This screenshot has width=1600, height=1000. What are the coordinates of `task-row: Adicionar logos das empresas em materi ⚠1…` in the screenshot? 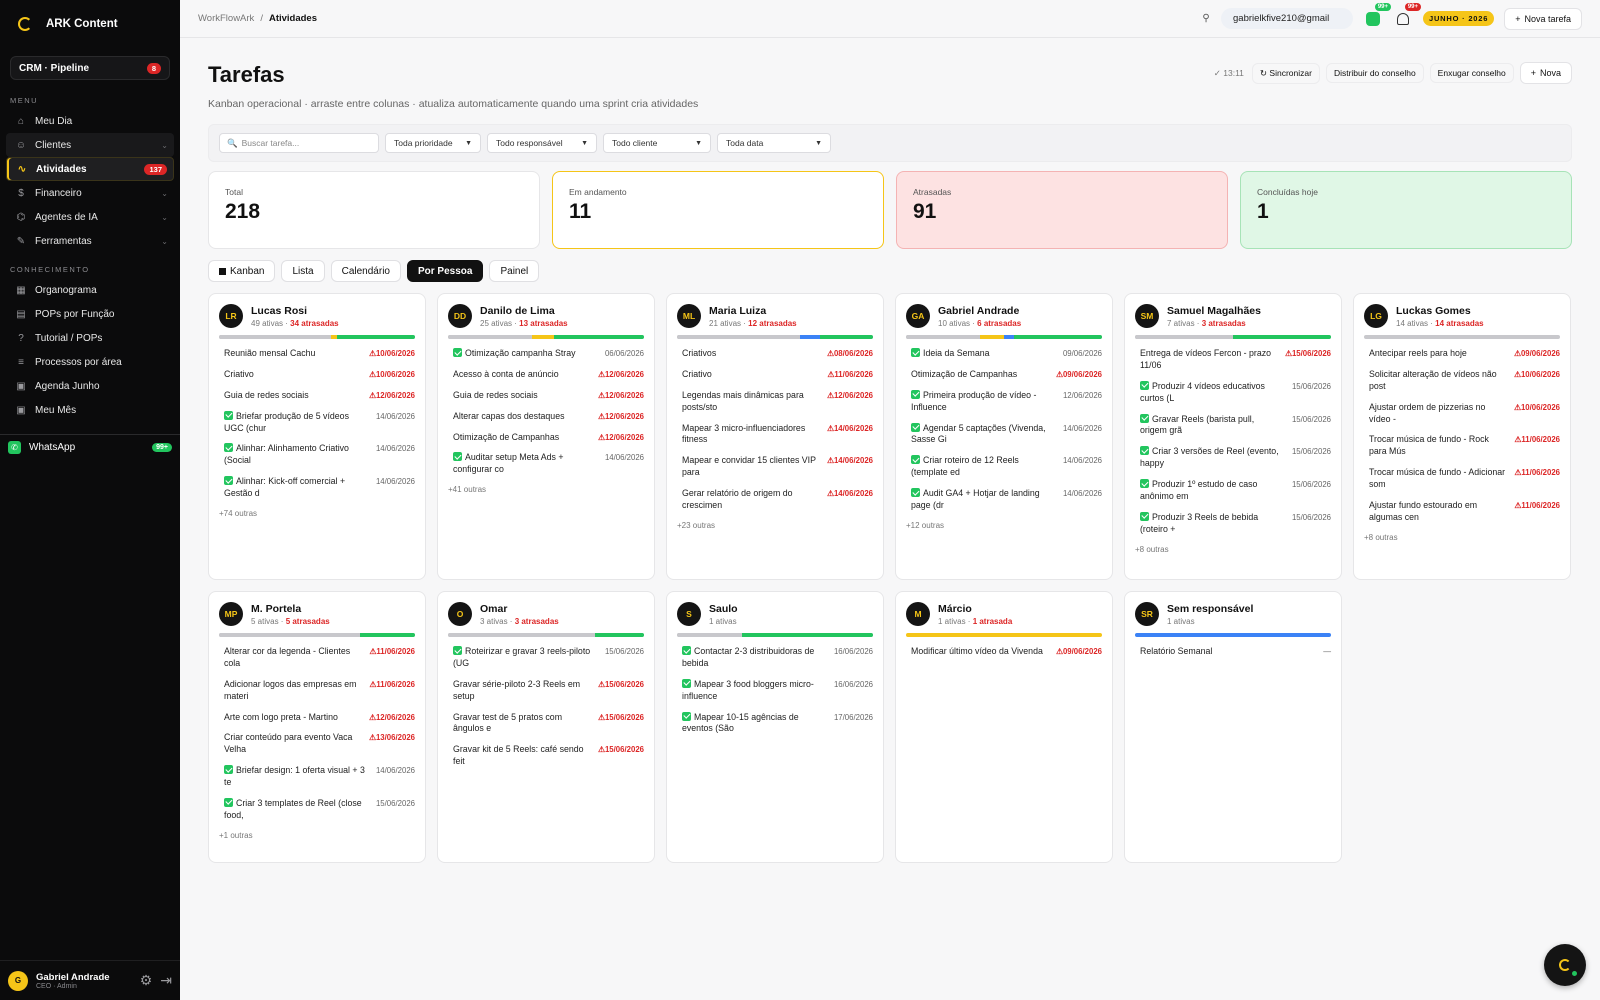 It's located at (317, 691).